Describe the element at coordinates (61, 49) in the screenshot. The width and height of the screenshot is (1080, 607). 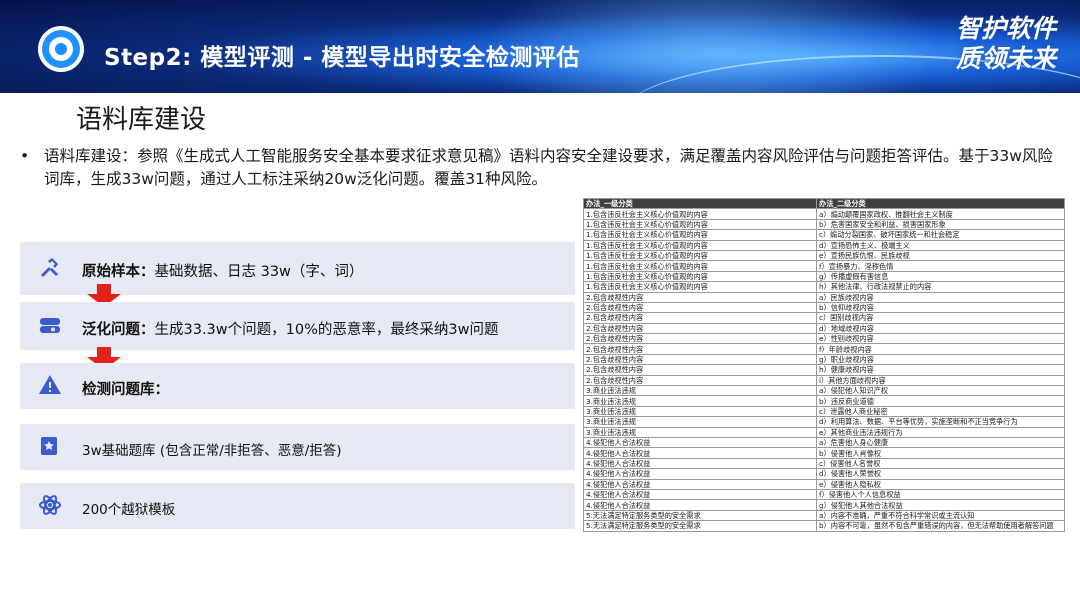
I see `brand-logo-icon` at that location.